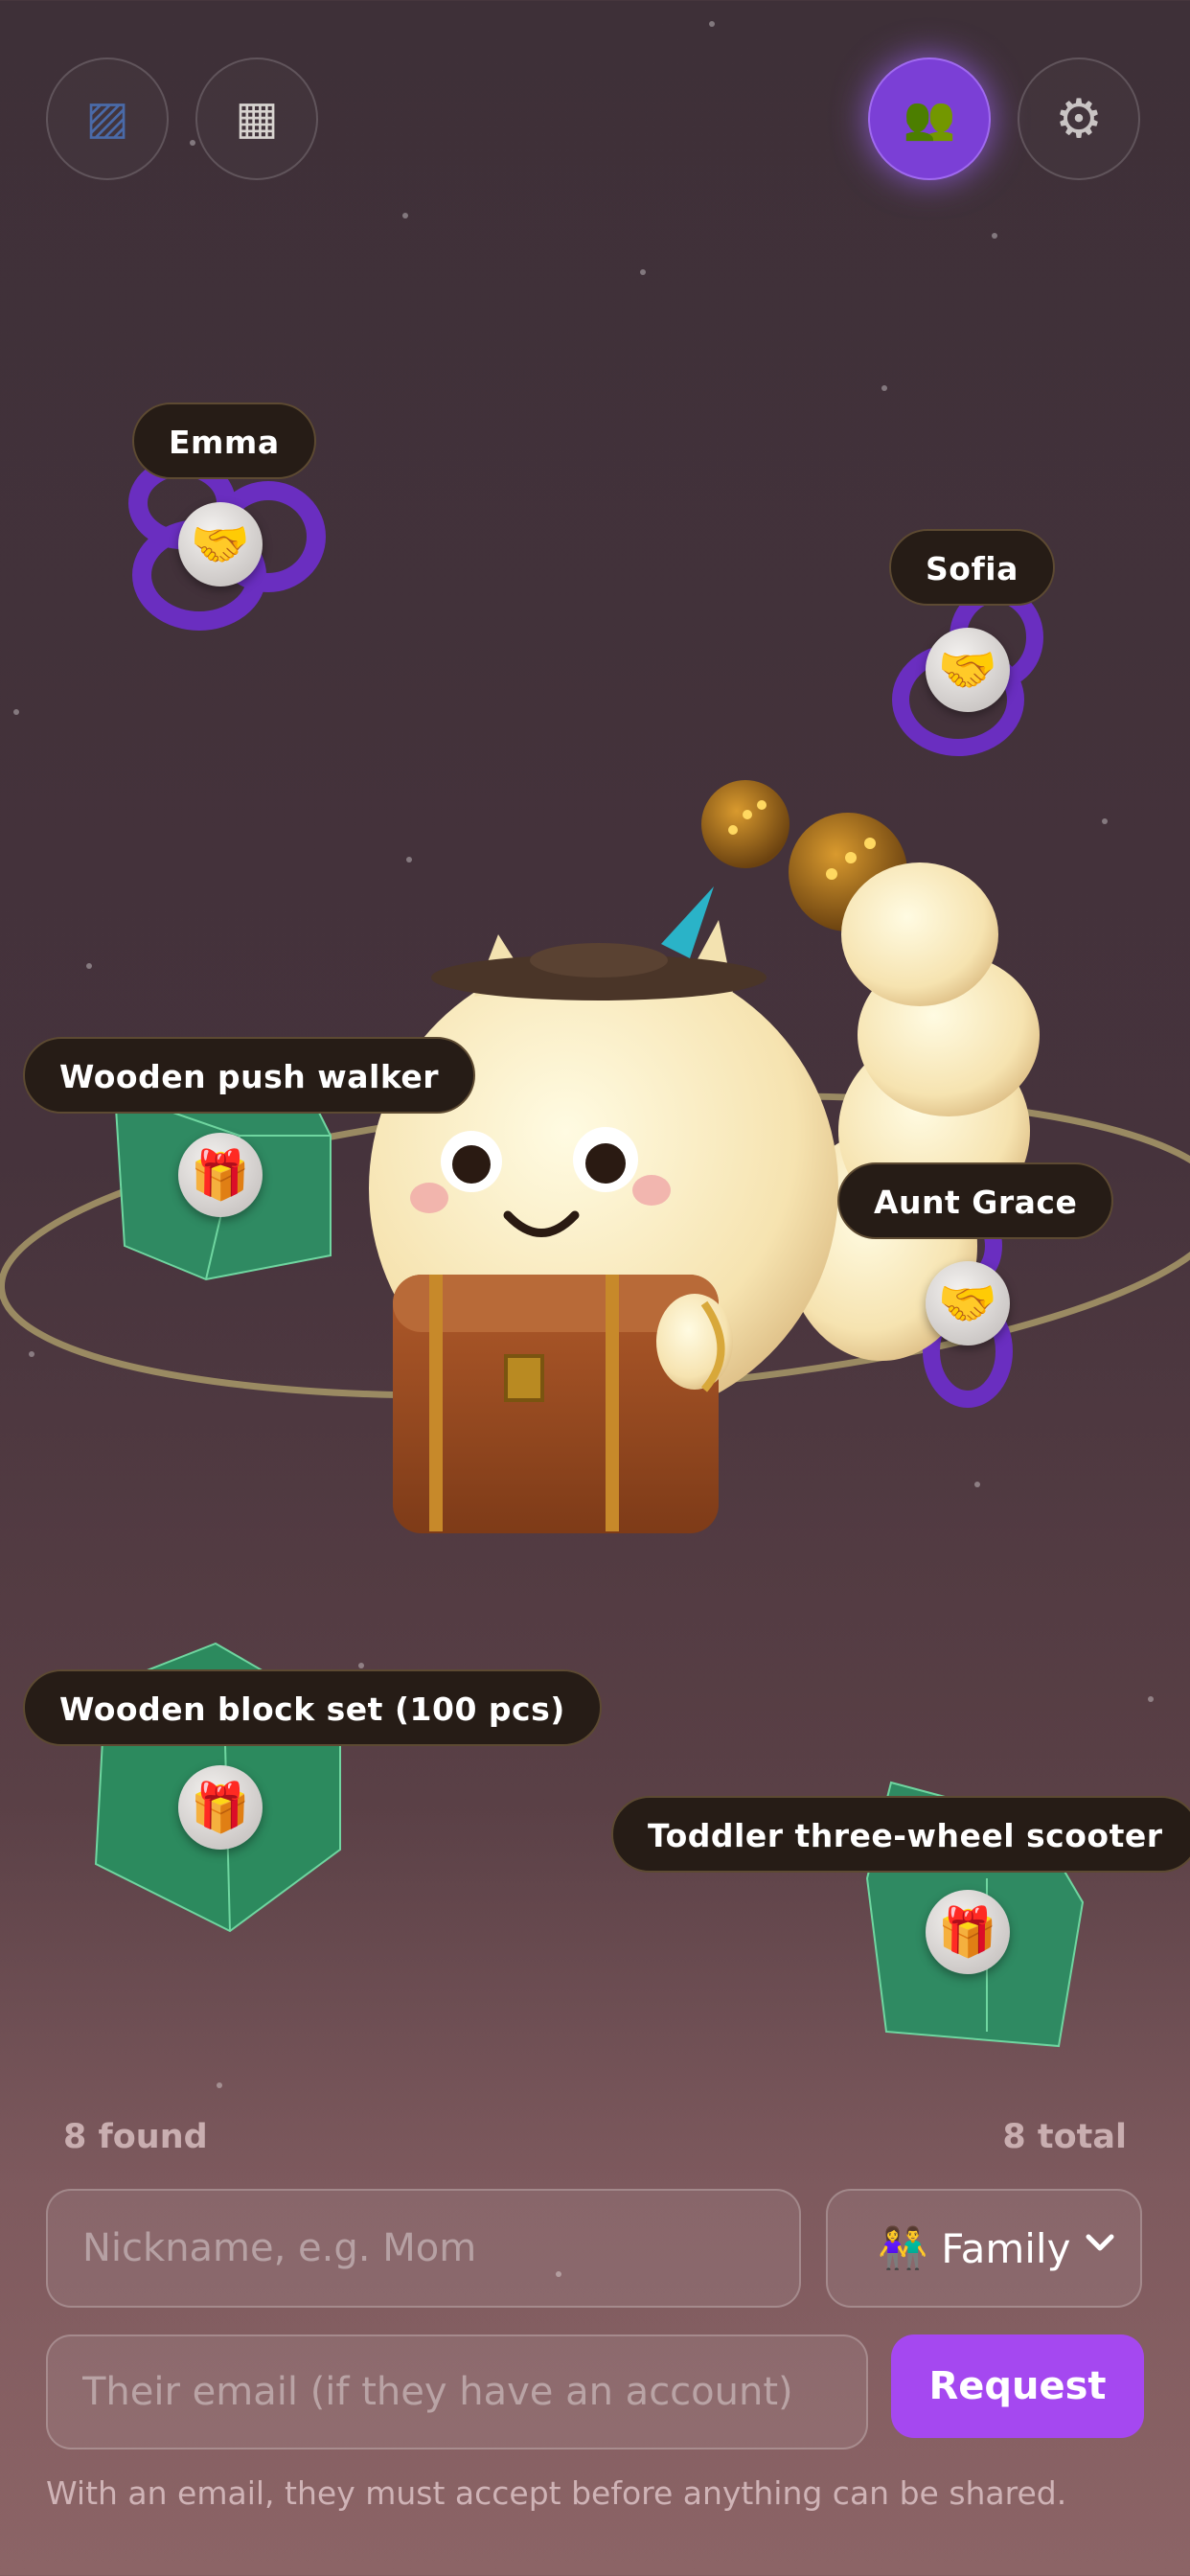  What do you see at coordinates (457, 2392) in the screenshot?
I see `email-input` at bounding box center [457, 2392].